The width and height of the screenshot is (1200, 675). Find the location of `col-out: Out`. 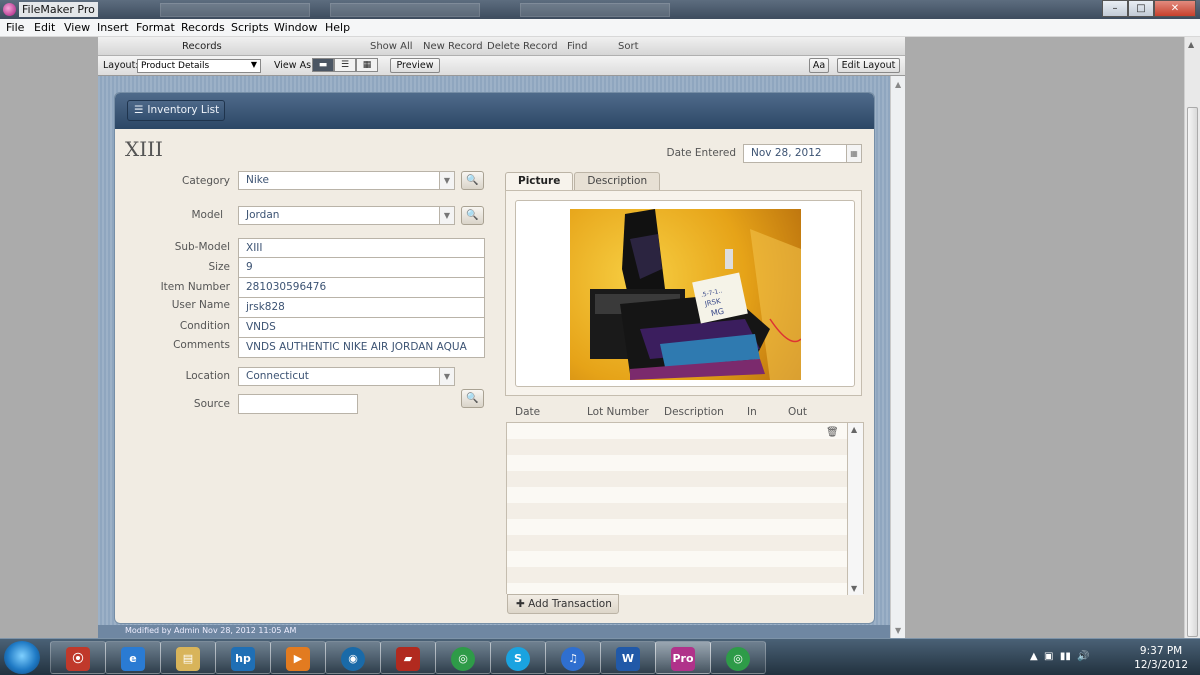

col-out: Out is located at coordinates (798, 412).